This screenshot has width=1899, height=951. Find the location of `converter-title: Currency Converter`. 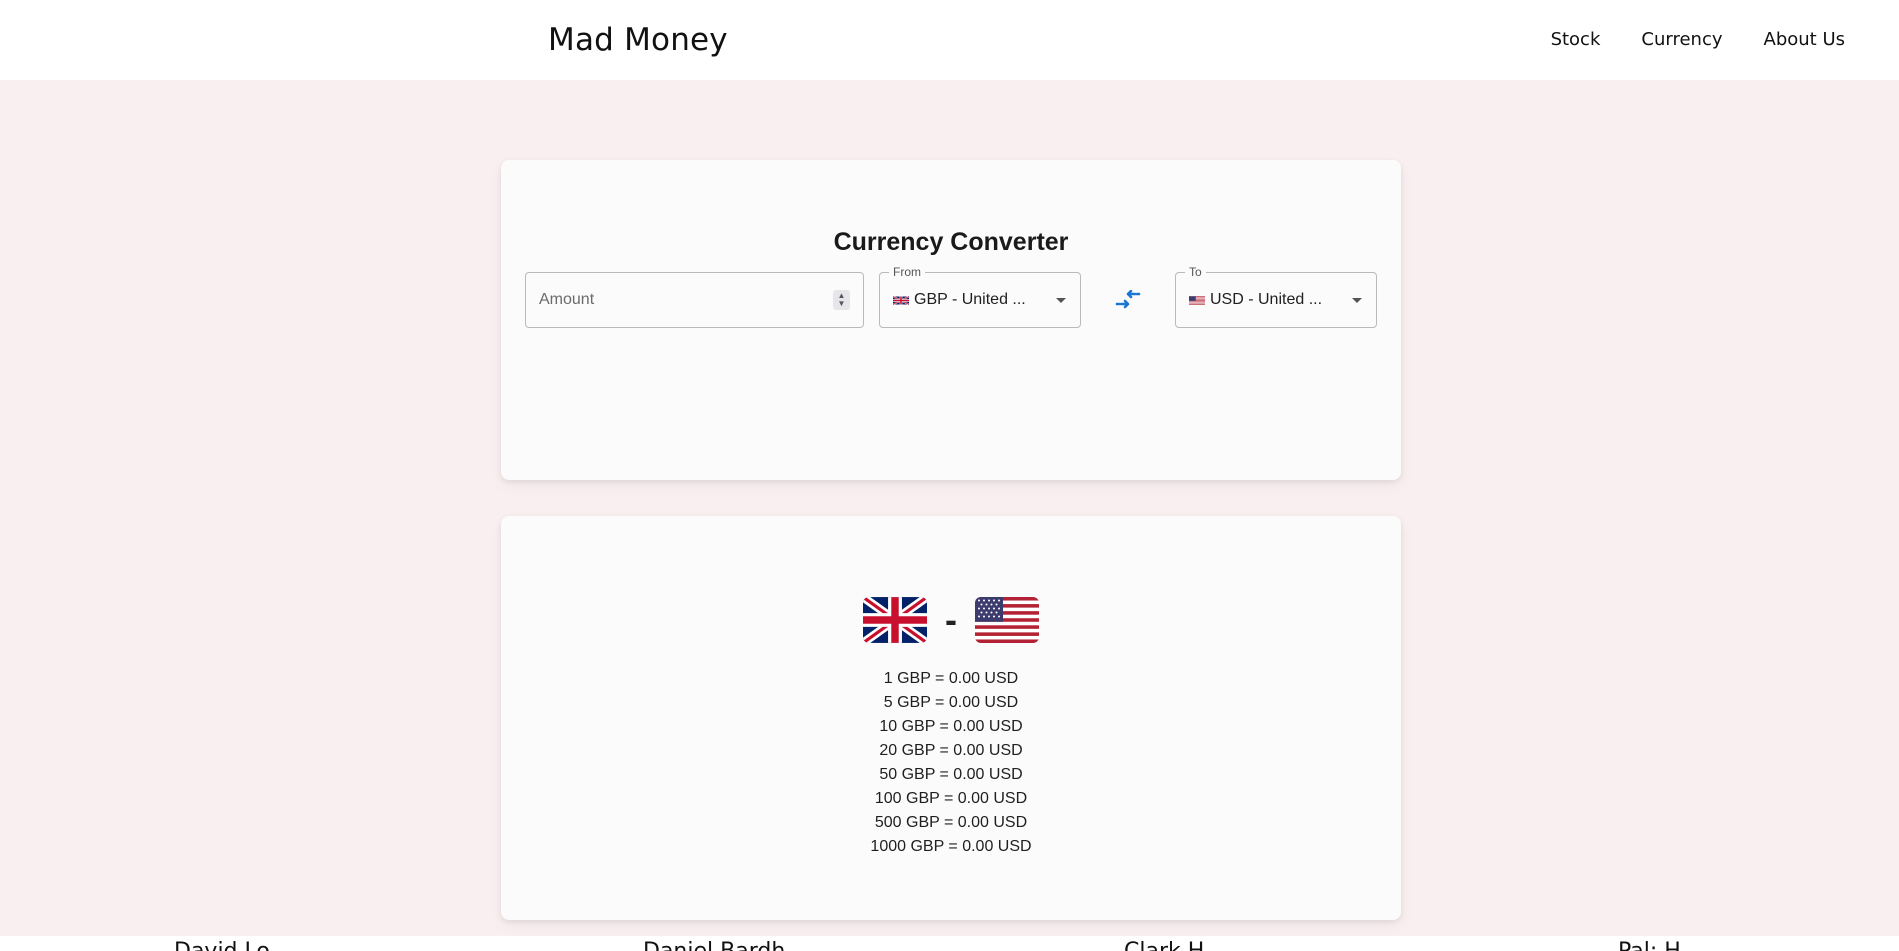

converter-title: Currency Converter is located at coordinates (951, 242).